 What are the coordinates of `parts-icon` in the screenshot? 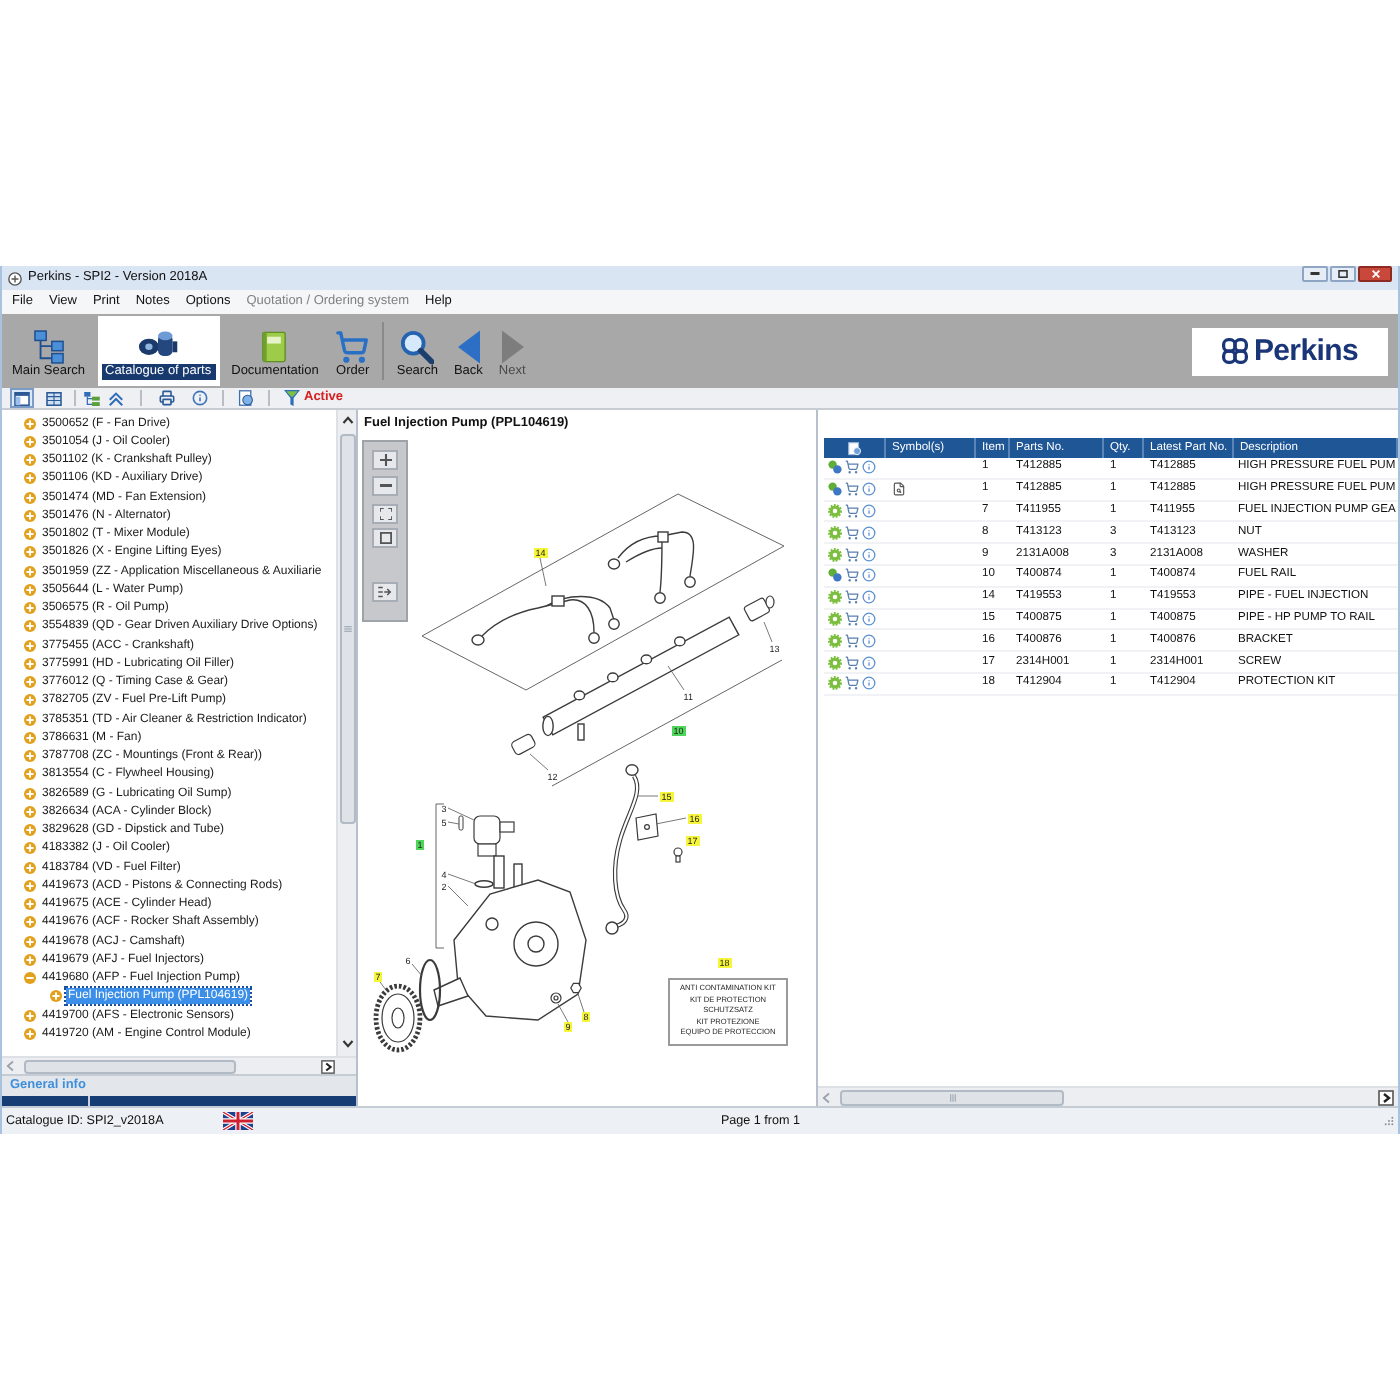 It's located at (158, 345).